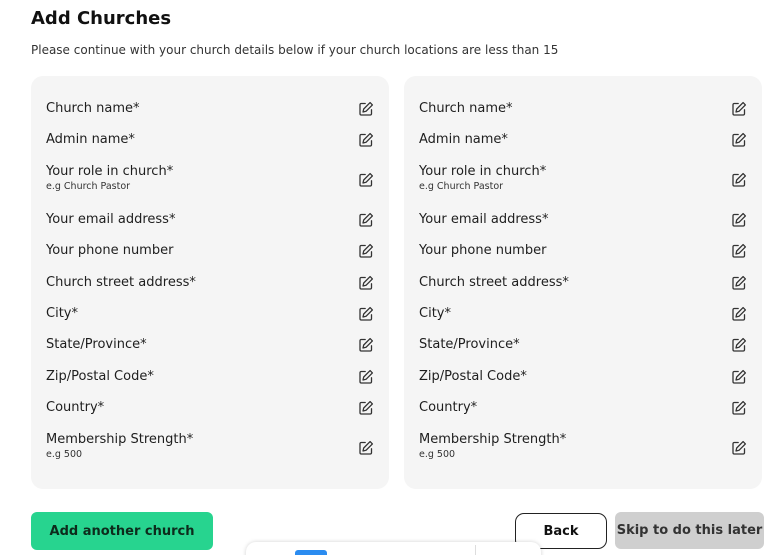 This screenshot has width=781, height=555. Describe the element at coordinates (475, 550) in the screenshot. I see `popover-divider` at that location.